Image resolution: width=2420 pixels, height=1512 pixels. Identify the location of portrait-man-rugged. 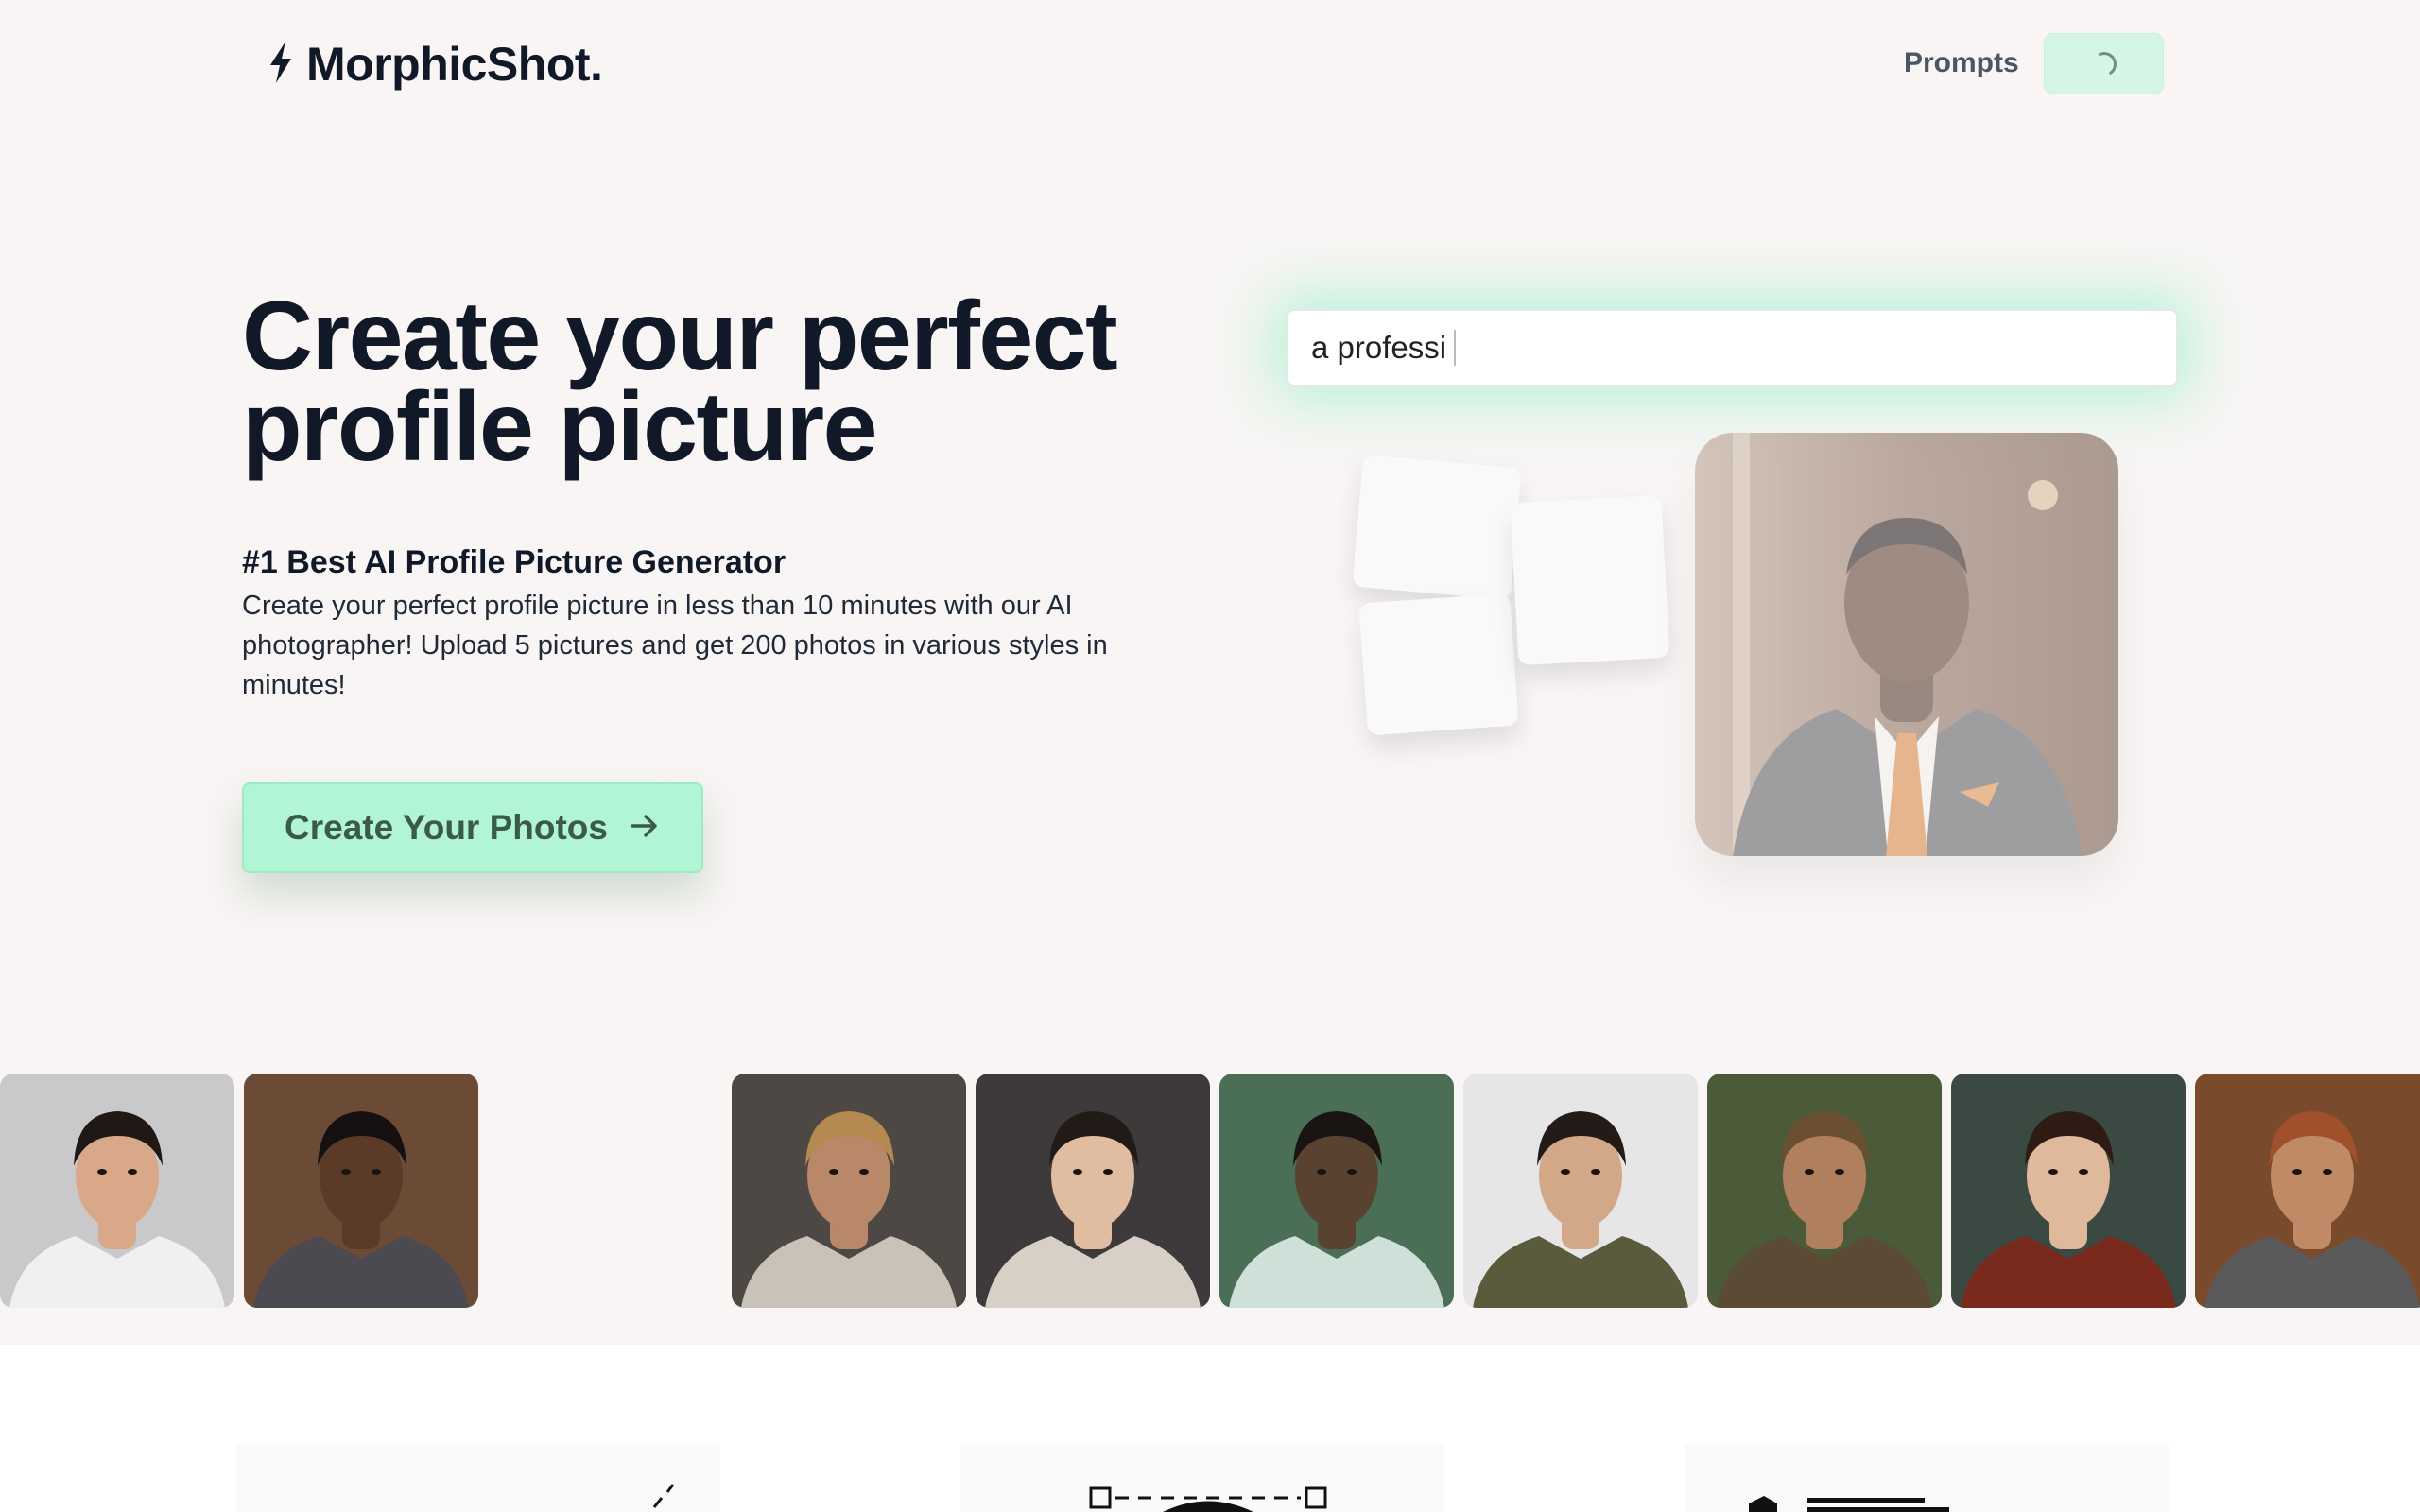
(1824, 1191).